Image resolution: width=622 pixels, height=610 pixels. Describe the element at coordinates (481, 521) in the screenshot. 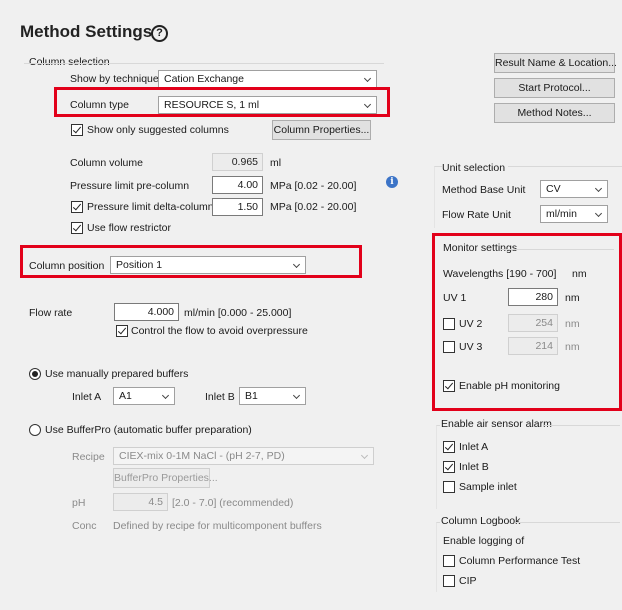

I see `logbook-heading: Column Logbook` at that location.